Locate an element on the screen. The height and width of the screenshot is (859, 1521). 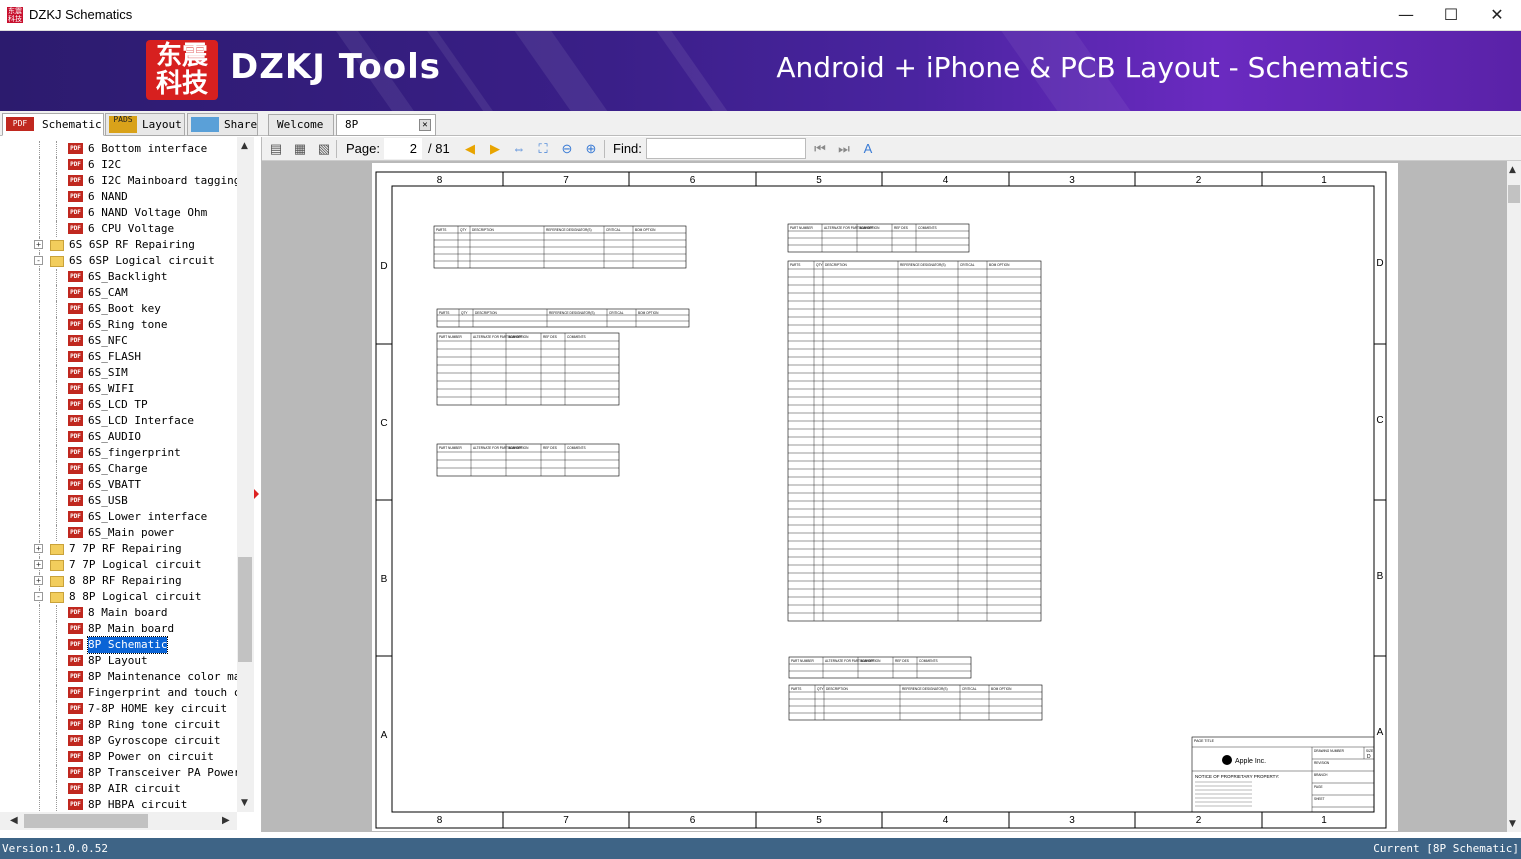
find-next-icon: ⏭ is located at coordinates (844, 148).